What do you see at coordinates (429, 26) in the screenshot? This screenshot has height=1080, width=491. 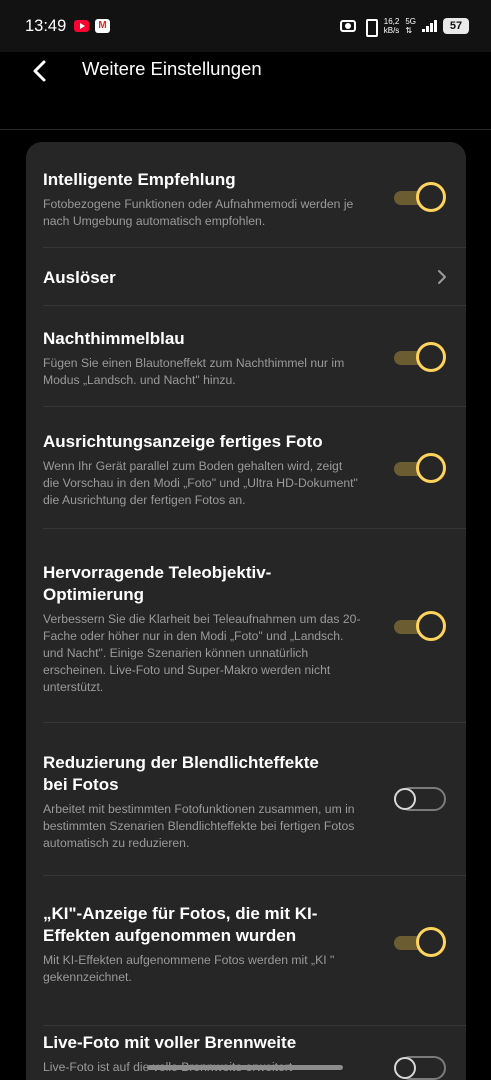 I see `signal-icon` at bounding box center [429, 26].